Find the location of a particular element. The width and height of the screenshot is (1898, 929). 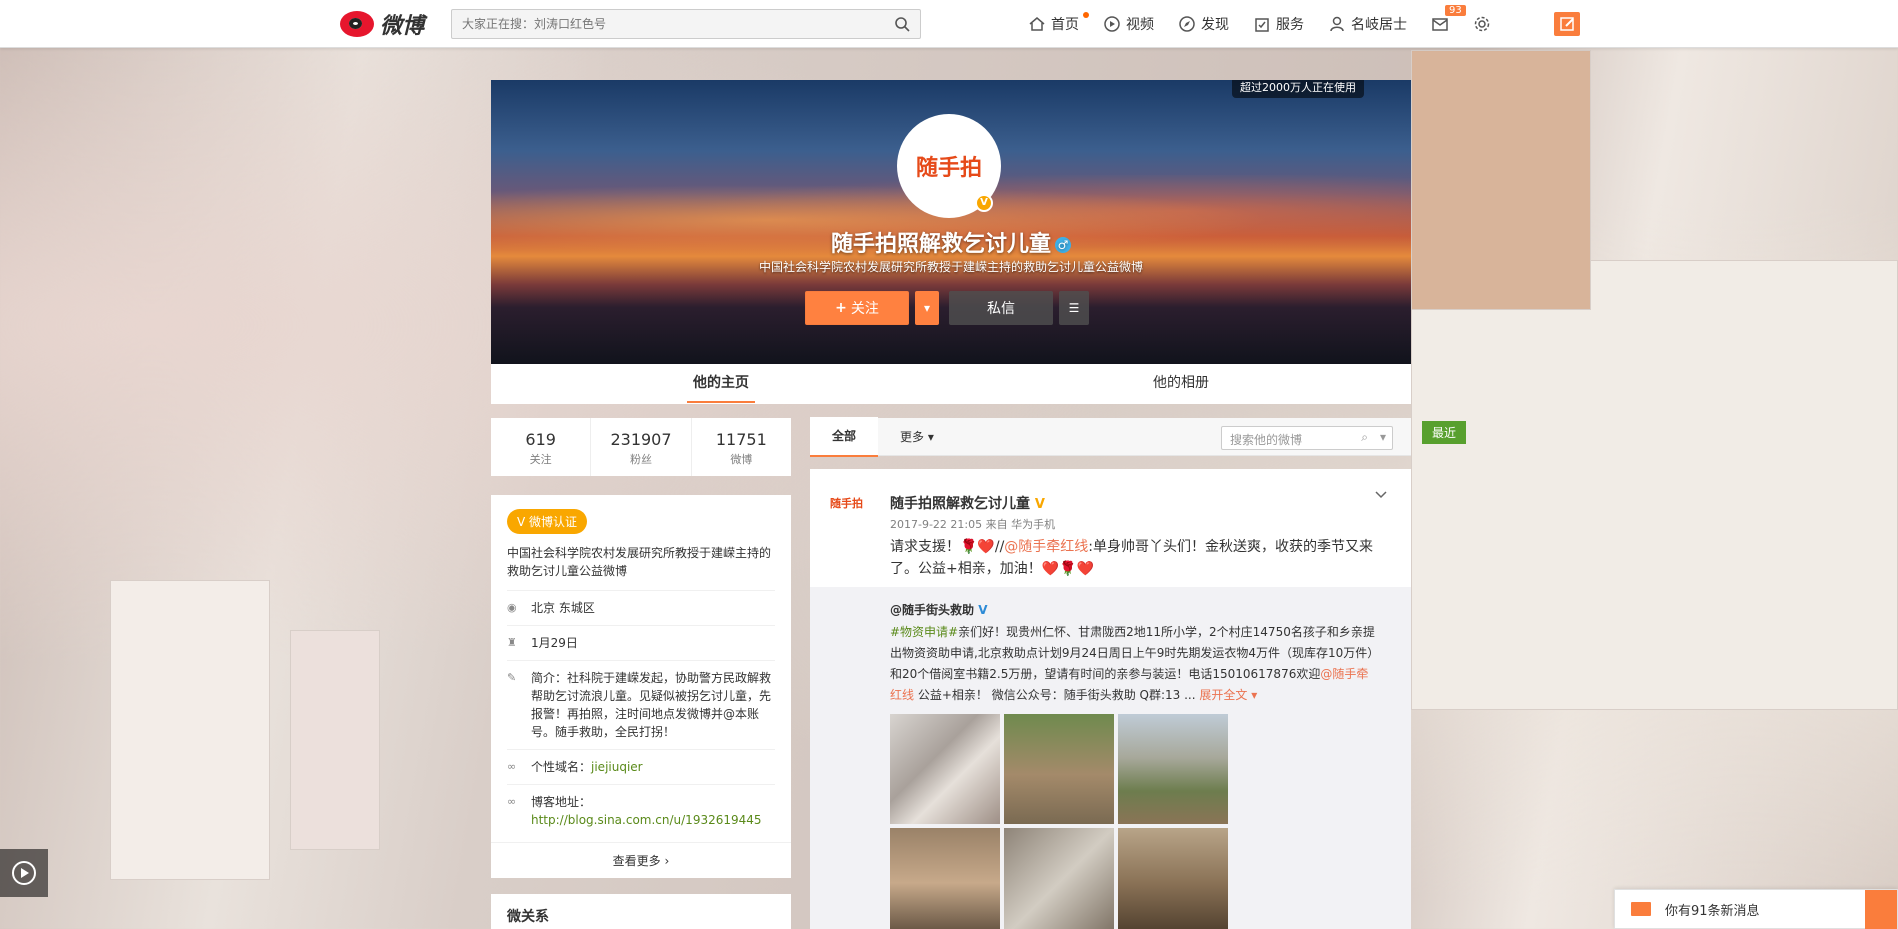

expand-full-text-link: 展开全文 ▾ is located at coordinates (1228, 695).